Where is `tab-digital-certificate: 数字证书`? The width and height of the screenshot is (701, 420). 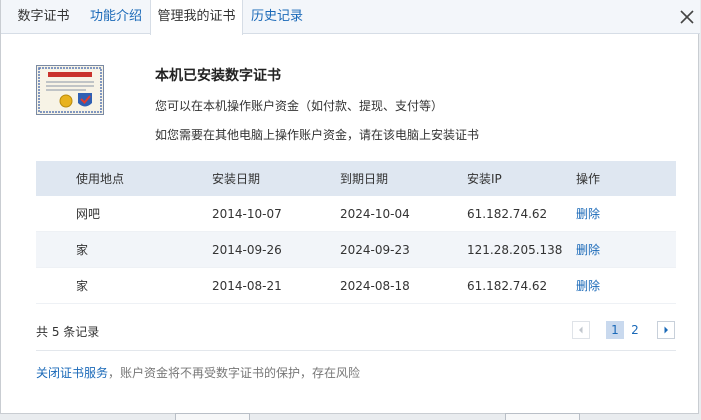 tab-digital-certificate: 数字证书 is located at coordinates (43, 17).